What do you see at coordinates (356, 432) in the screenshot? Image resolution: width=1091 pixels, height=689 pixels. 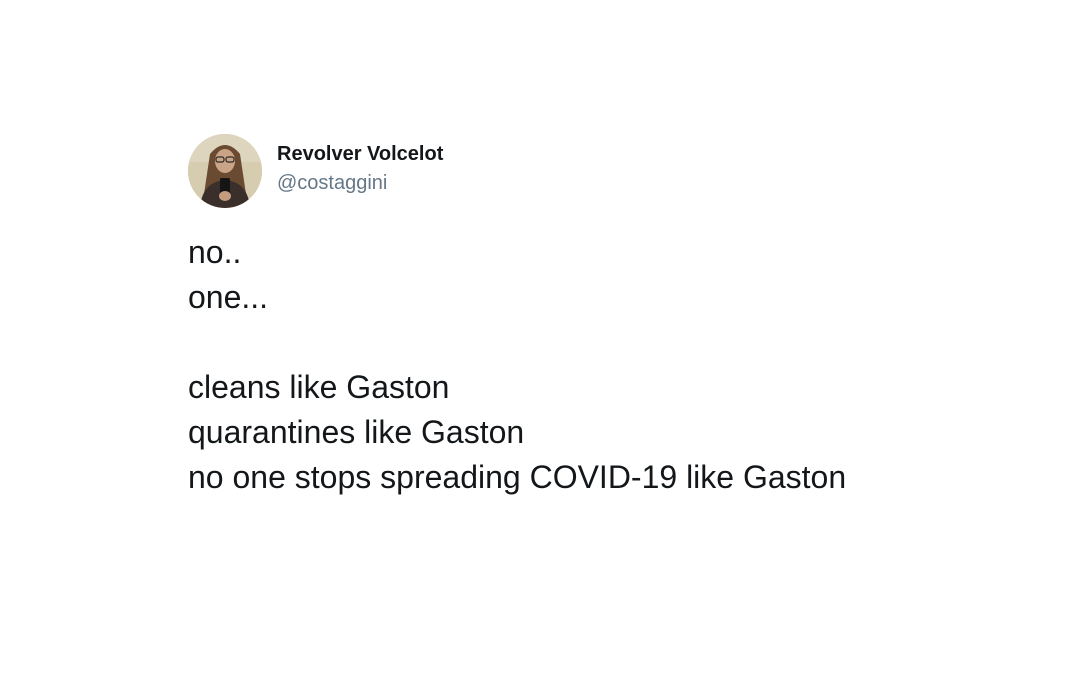 I see `tweet-line: quarantines like Gaston` at bounding box center [356, 432].